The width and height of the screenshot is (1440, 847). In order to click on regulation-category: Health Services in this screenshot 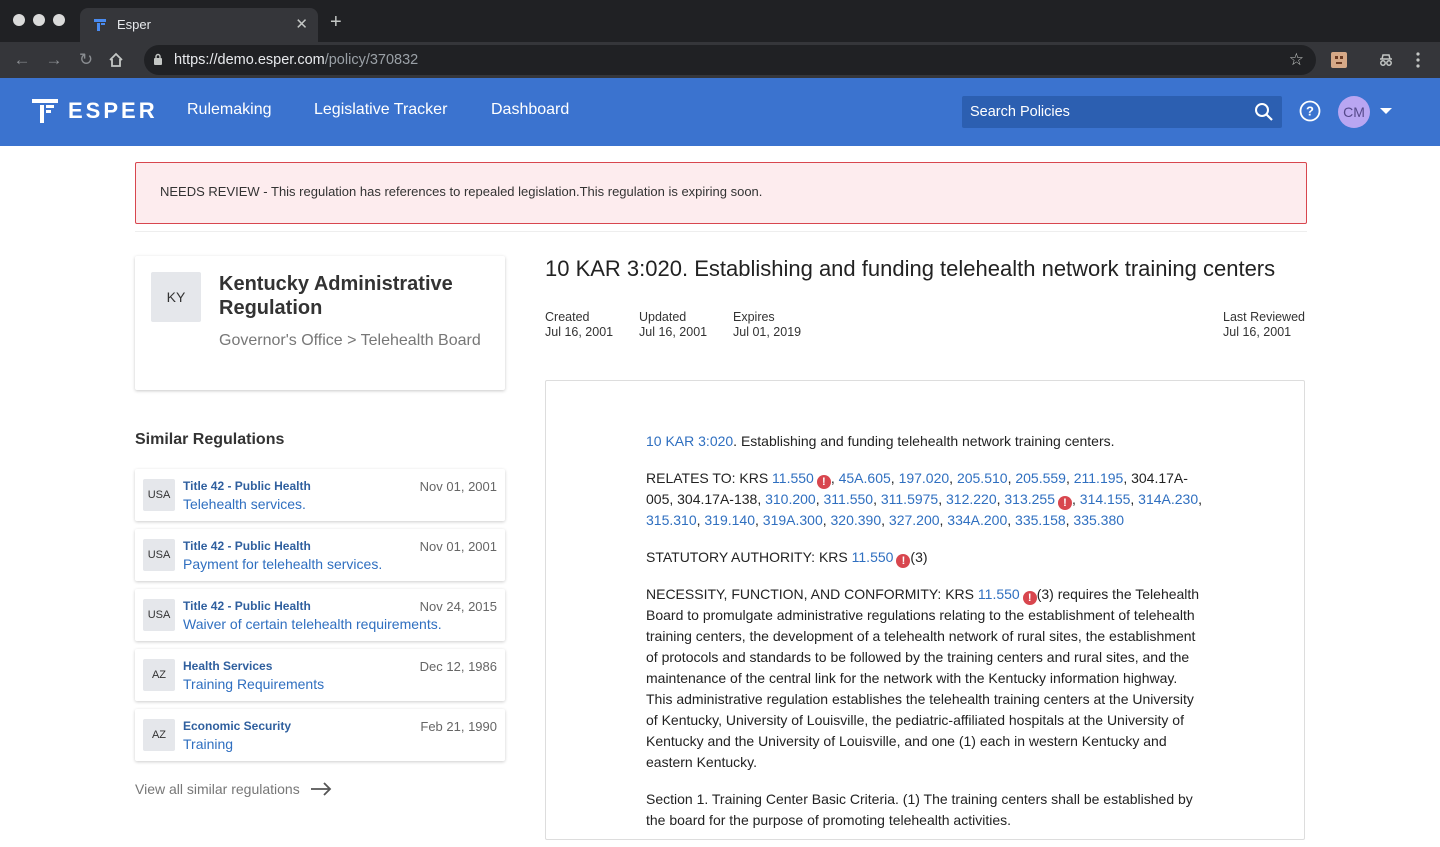, I will do `click(227, 666)`.